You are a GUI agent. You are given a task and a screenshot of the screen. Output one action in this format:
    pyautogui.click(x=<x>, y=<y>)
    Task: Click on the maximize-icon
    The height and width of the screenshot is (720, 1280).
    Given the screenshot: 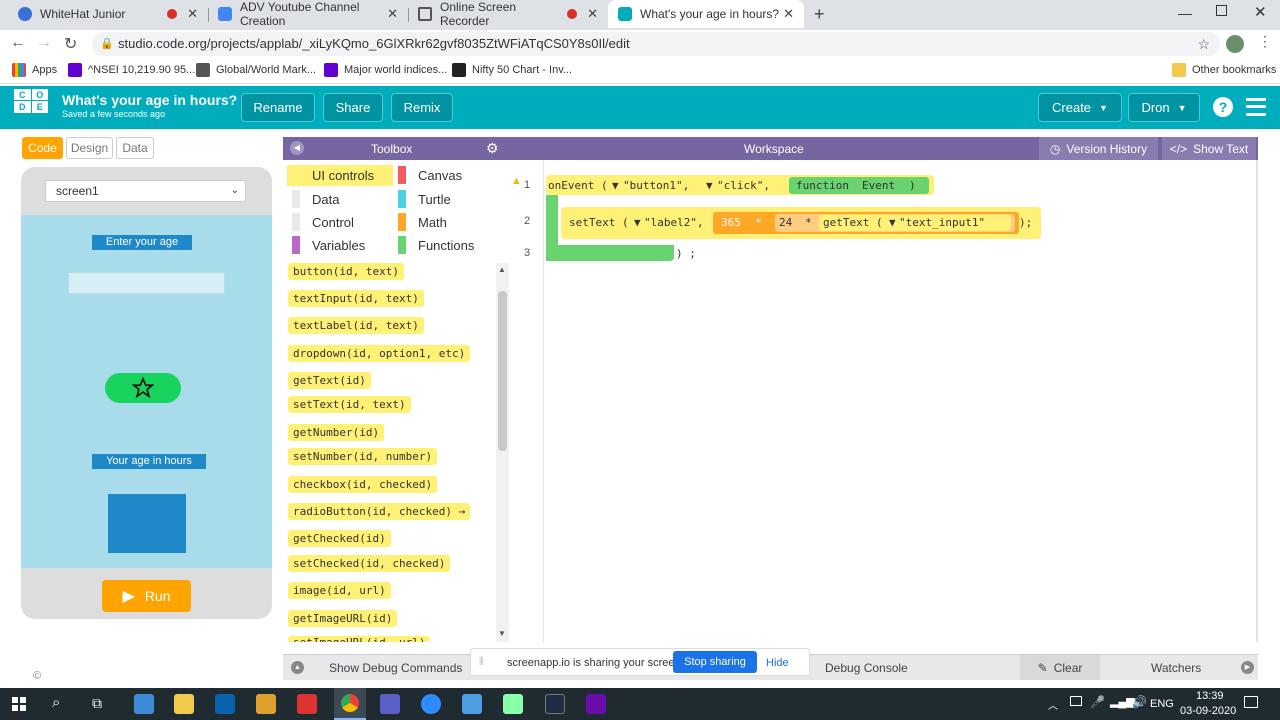 What is the action you would take?
    pyautogui.click(x=1221, y=10)
    